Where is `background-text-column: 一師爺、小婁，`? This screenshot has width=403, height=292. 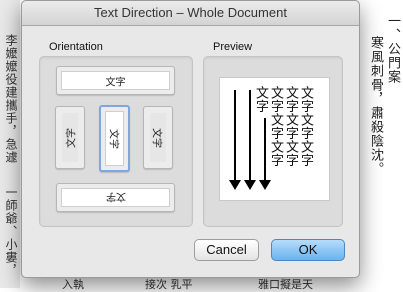 background-text-column: 一師爺、小婁， is located at coordinates (11, 231).